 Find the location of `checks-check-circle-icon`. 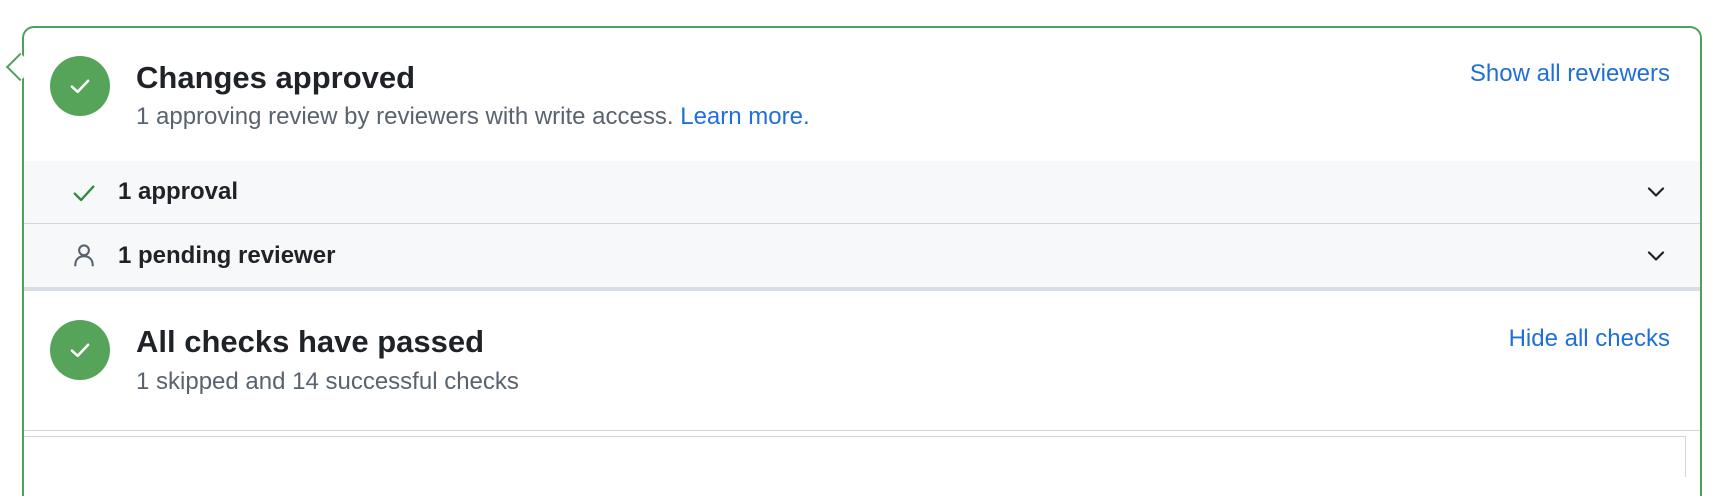

checks-check-circle-icon is located at coordinates (80, 350).